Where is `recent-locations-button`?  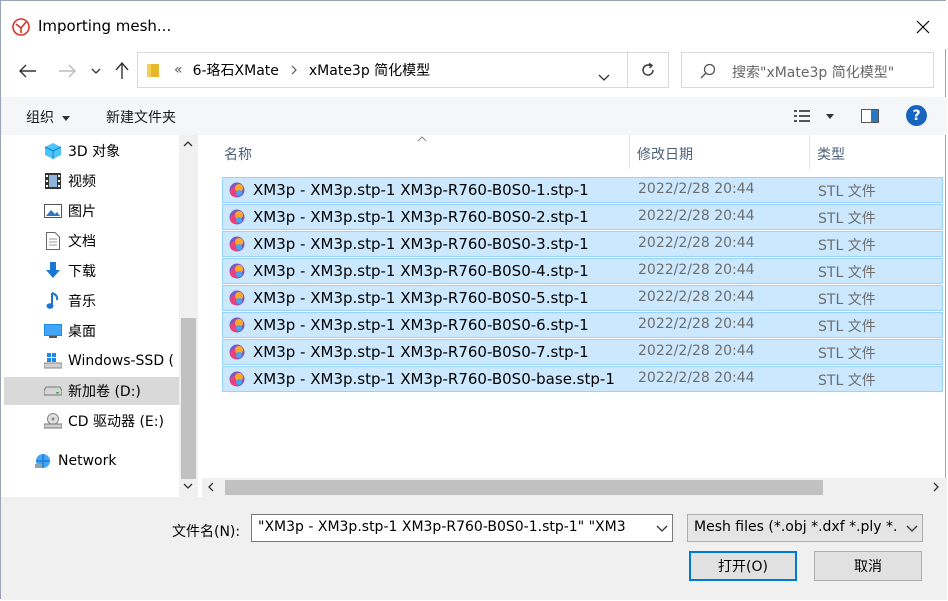 recent-locations-button is located at coordinates (96, 71).